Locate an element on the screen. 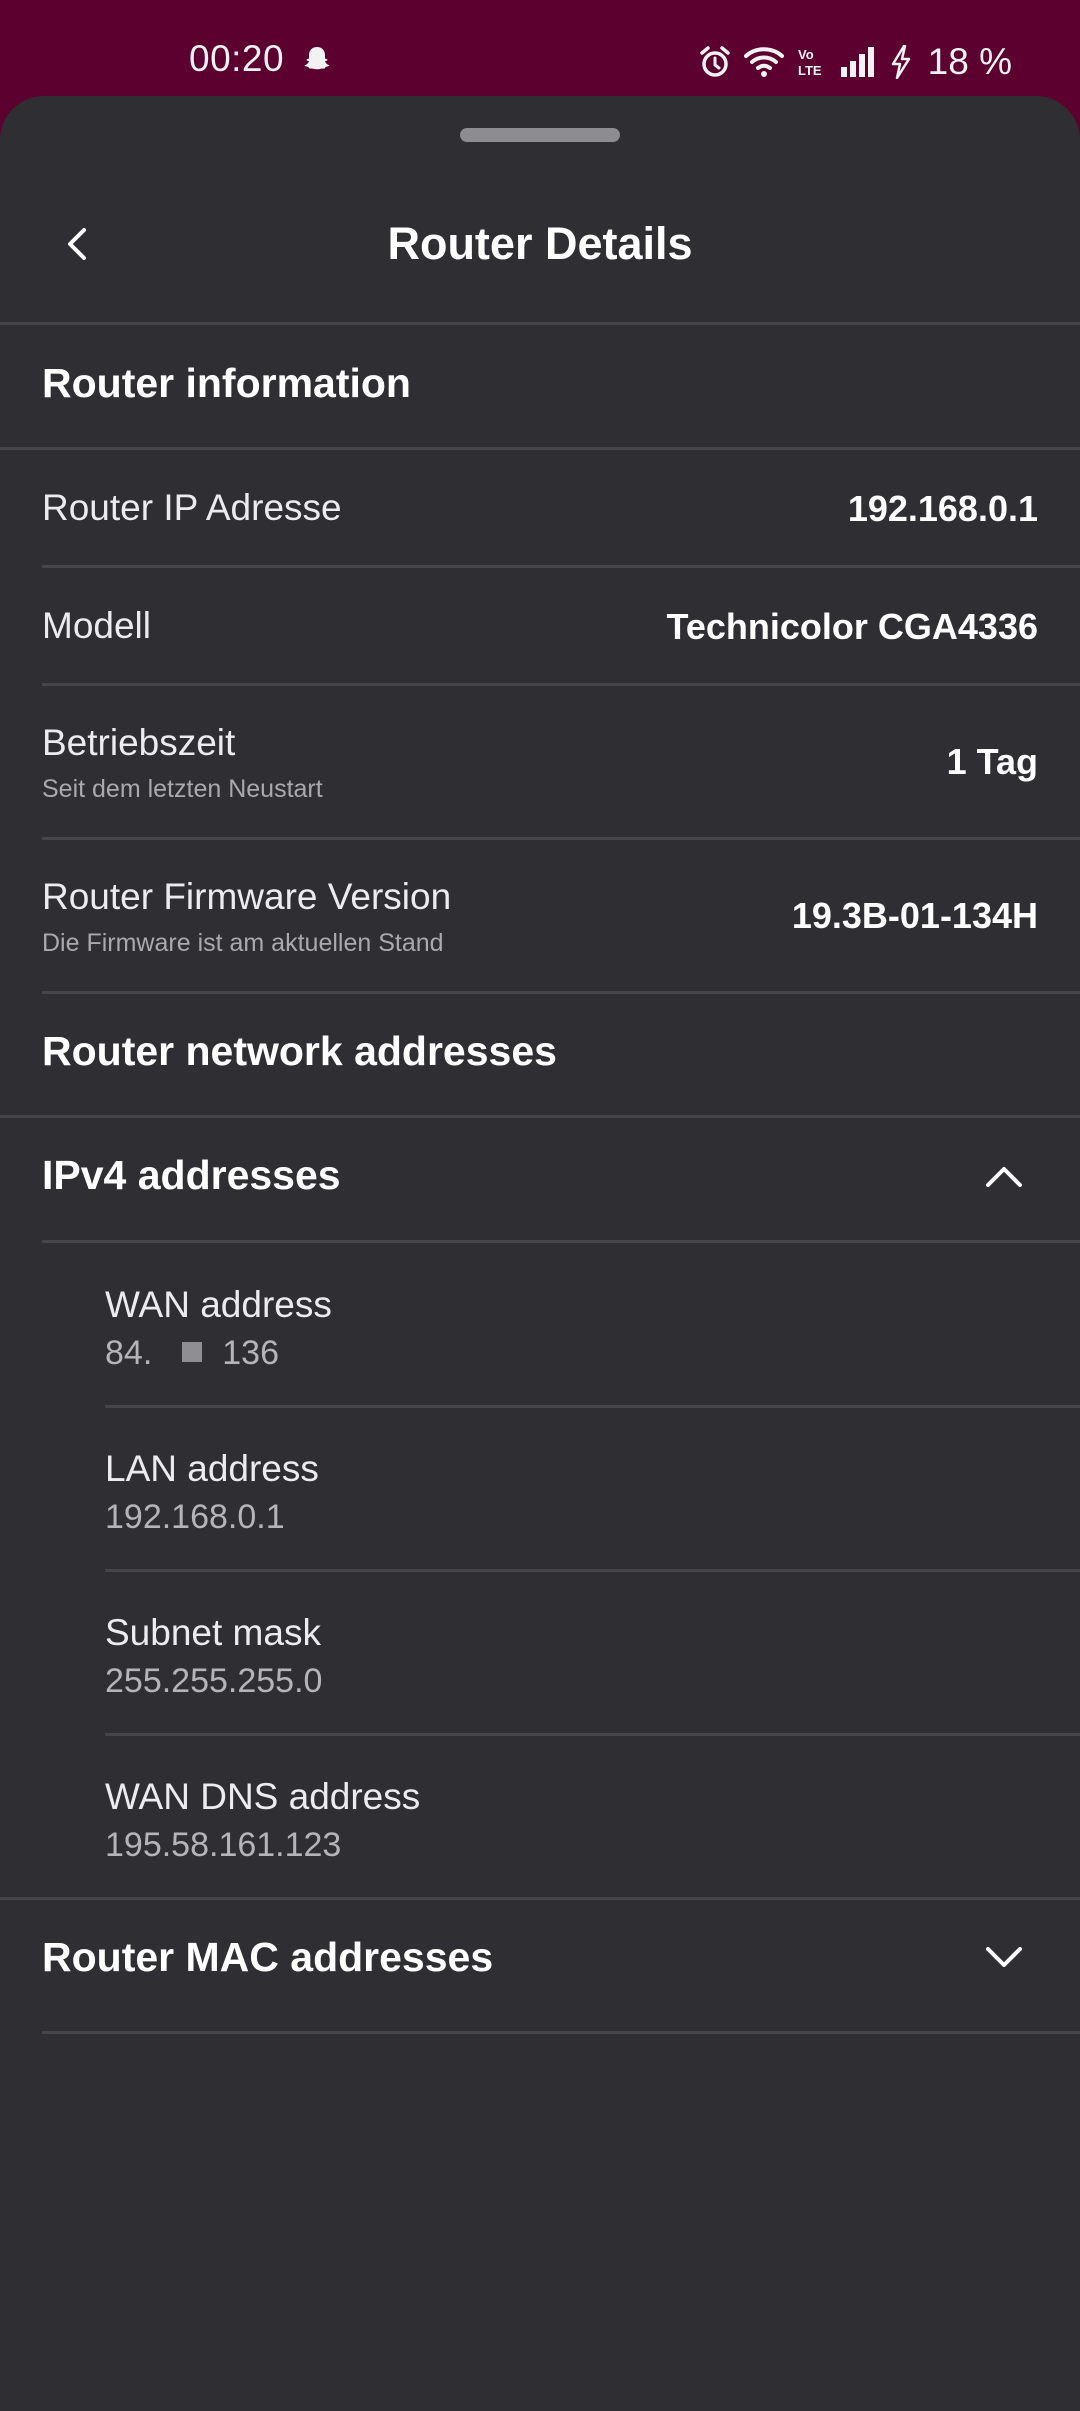 The width and height of the screenshot is (1080, 2411). address-value-end: 136 is located at coordinates (250, 1353).